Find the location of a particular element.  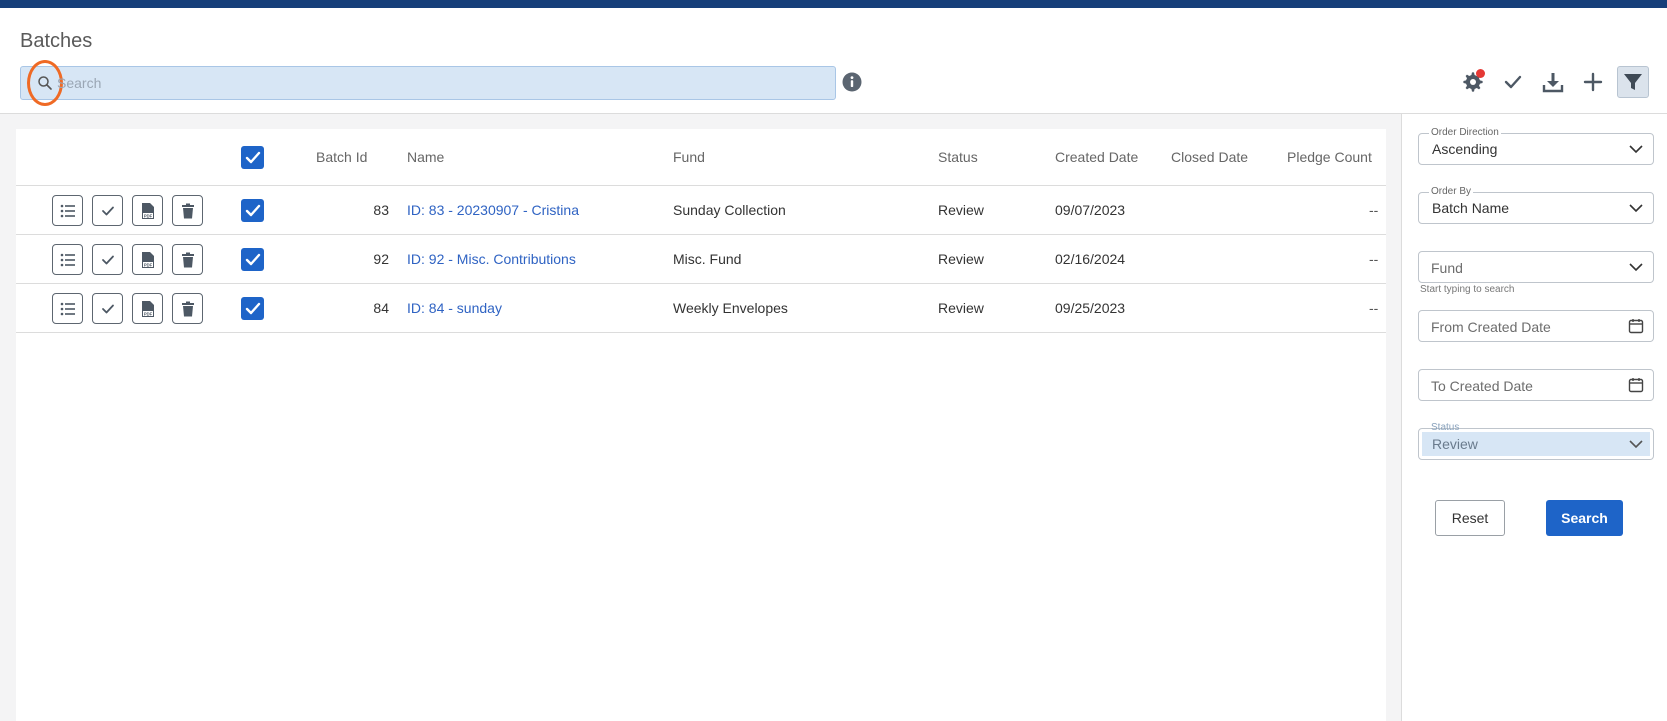

created-date-cell: 09/07/2023 is located at coordinates (1090, 210).